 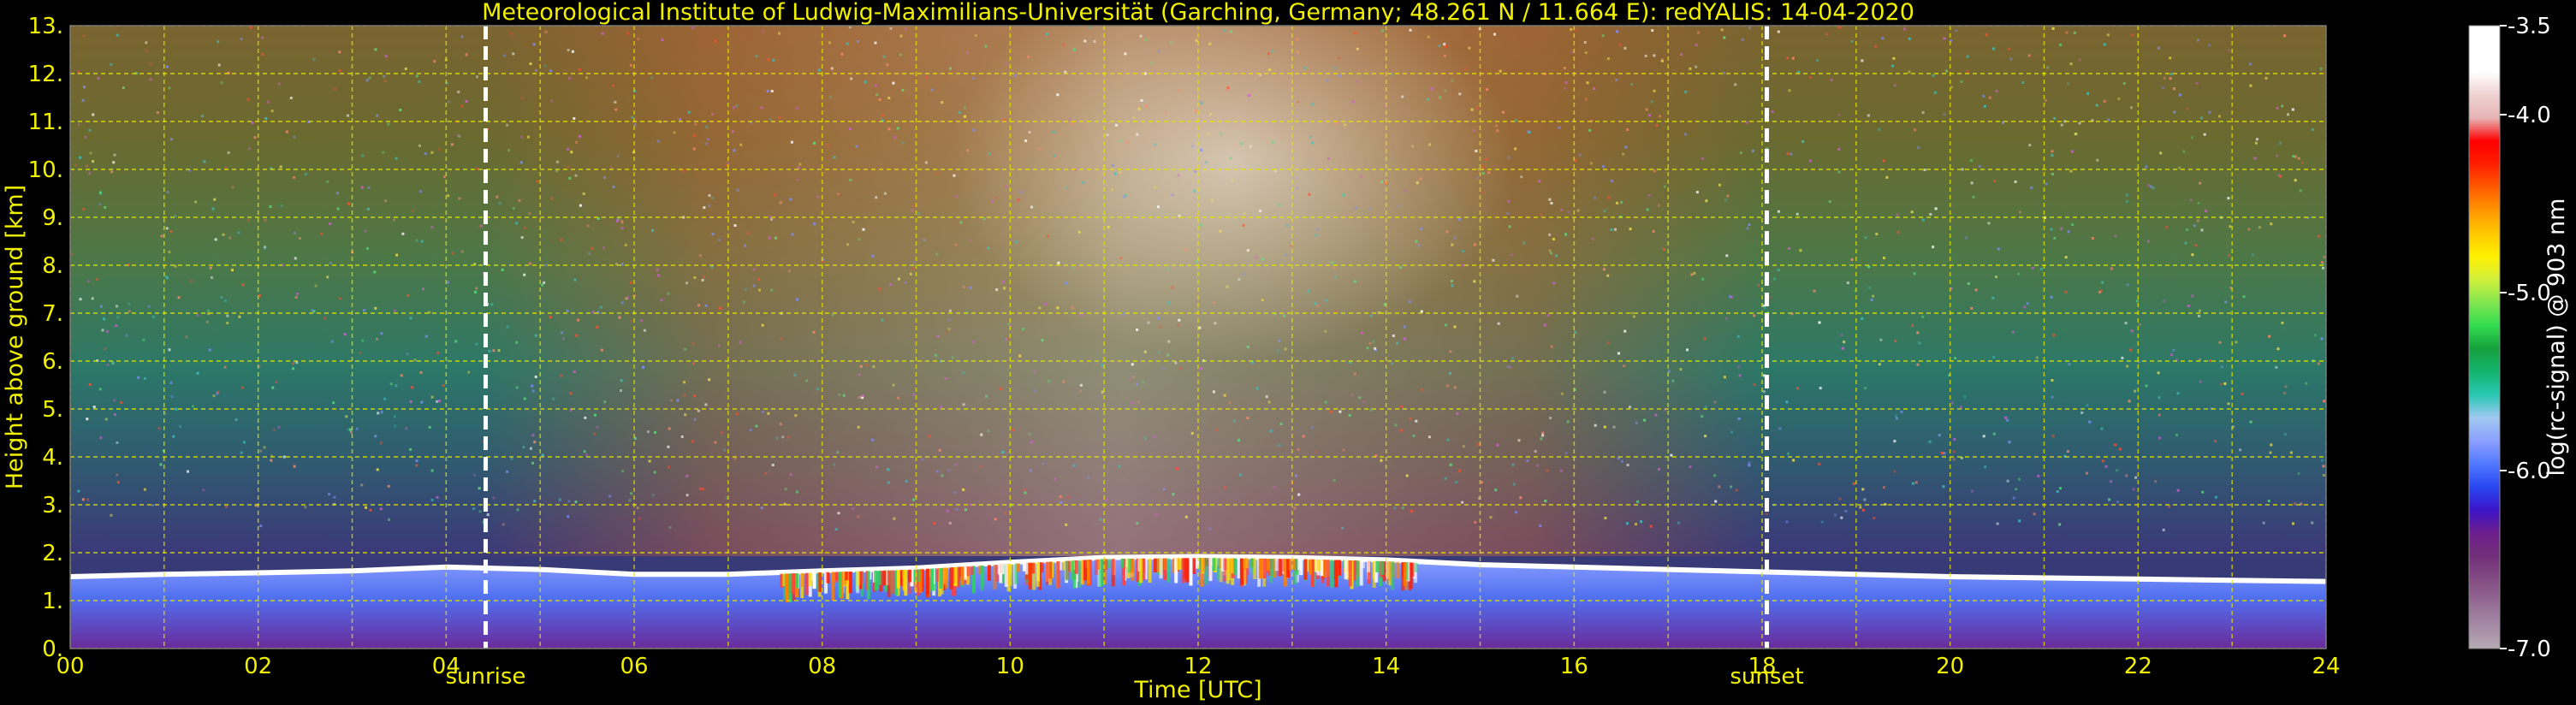 I want to click on colorbar-tick-label: -4.0, so click(x=2529, y=115).